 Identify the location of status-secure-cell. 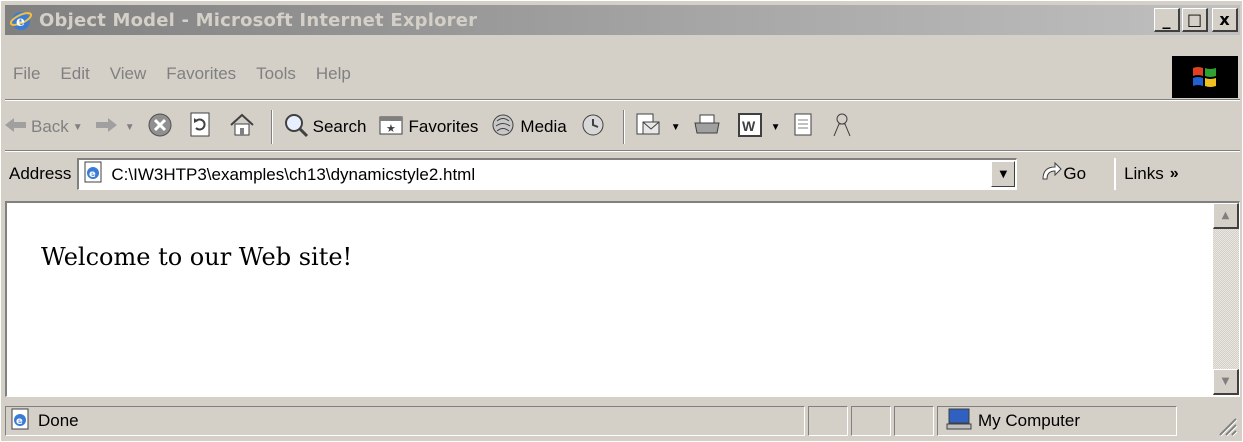
(871, 421).